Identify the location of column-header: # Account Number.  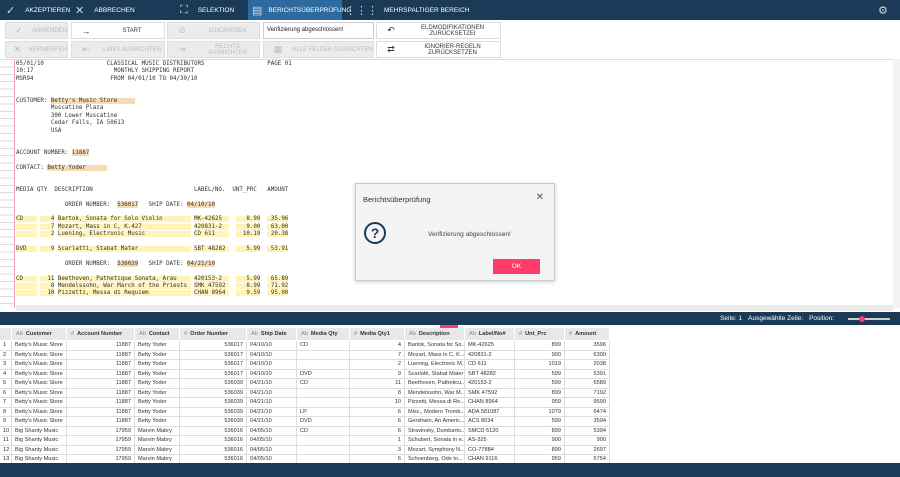
(101, 334).